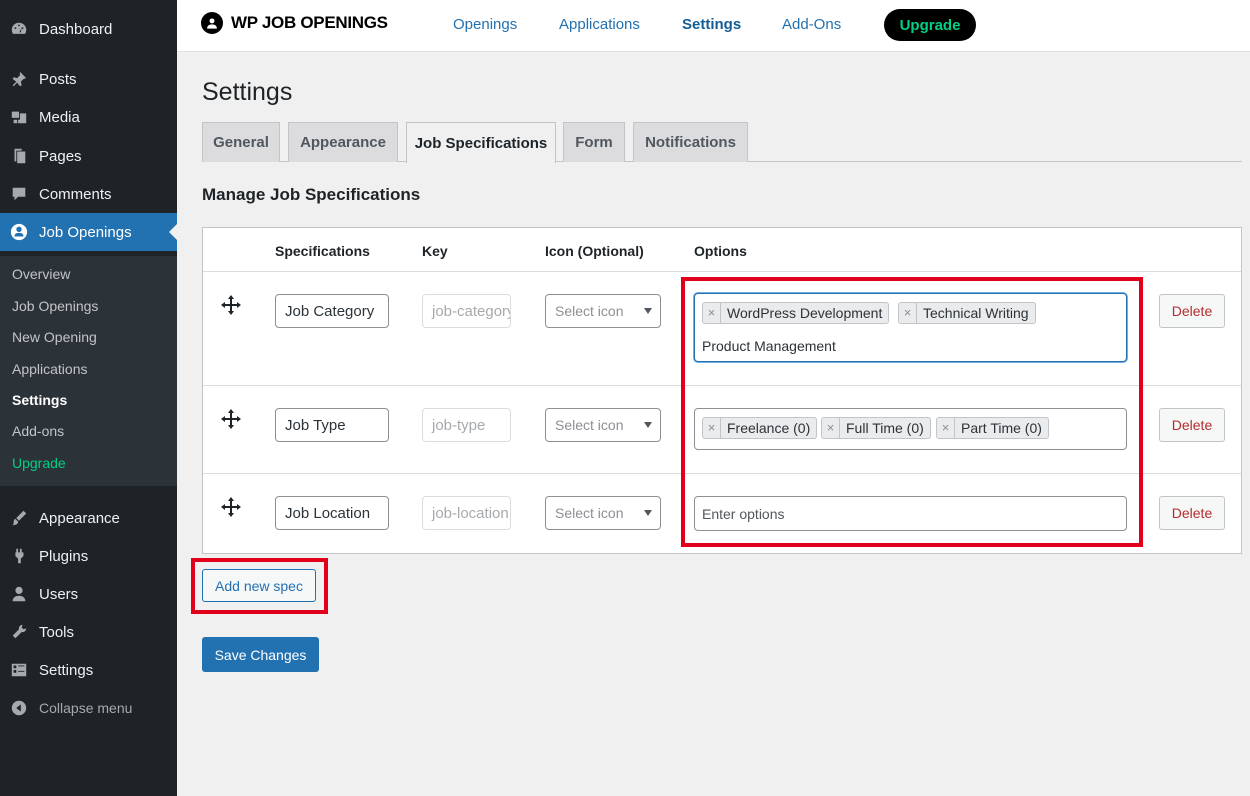 The height and width of the screenshot is (796, 1250). What do you see at coordinates (260, 654) in the screenshot?
I see `save-changes-button: Save Changes` at bounding box center [260, 654].